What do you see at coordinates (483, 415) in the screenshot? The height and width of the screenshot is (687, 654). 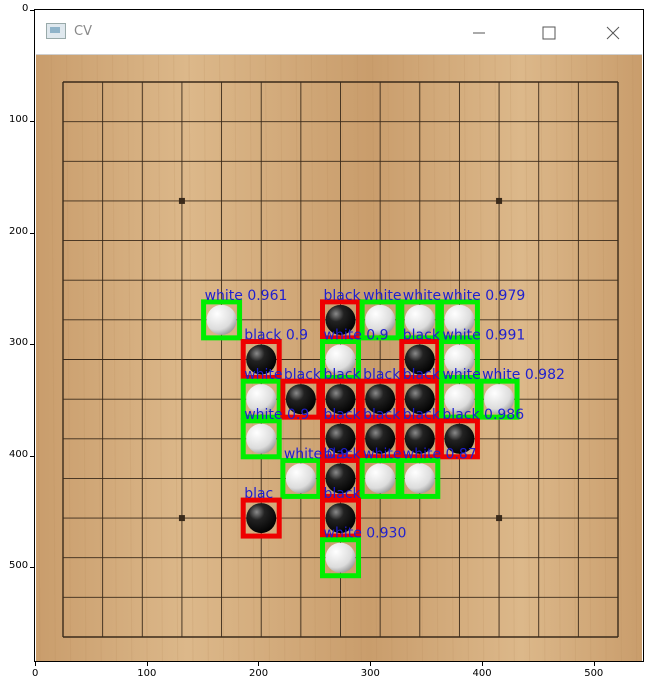 I see `detection-label: black 0.986` at bounding box center [483, 415].